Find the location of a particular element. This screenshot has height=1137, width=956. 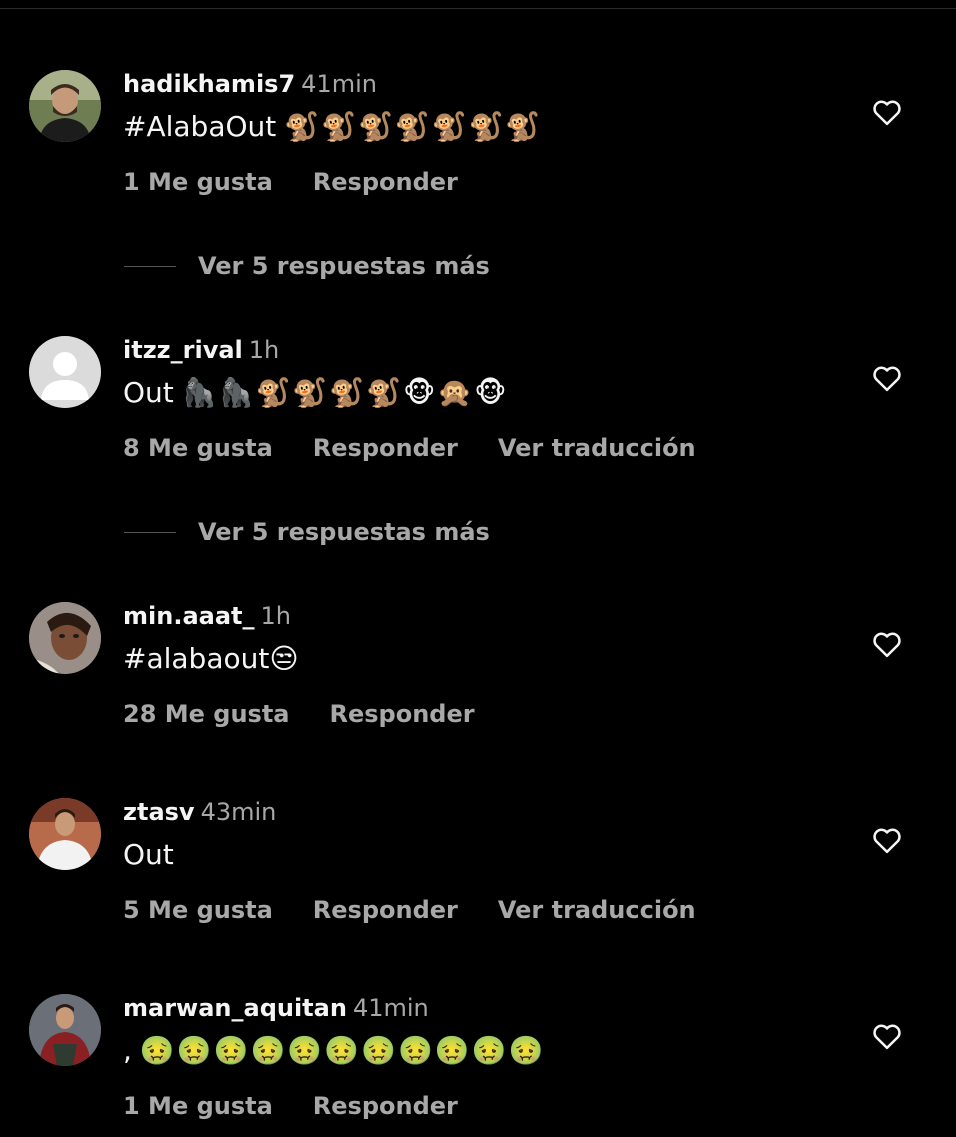

comment-actions: 28 Me gusta Responder is located at coordinates (319, 714).